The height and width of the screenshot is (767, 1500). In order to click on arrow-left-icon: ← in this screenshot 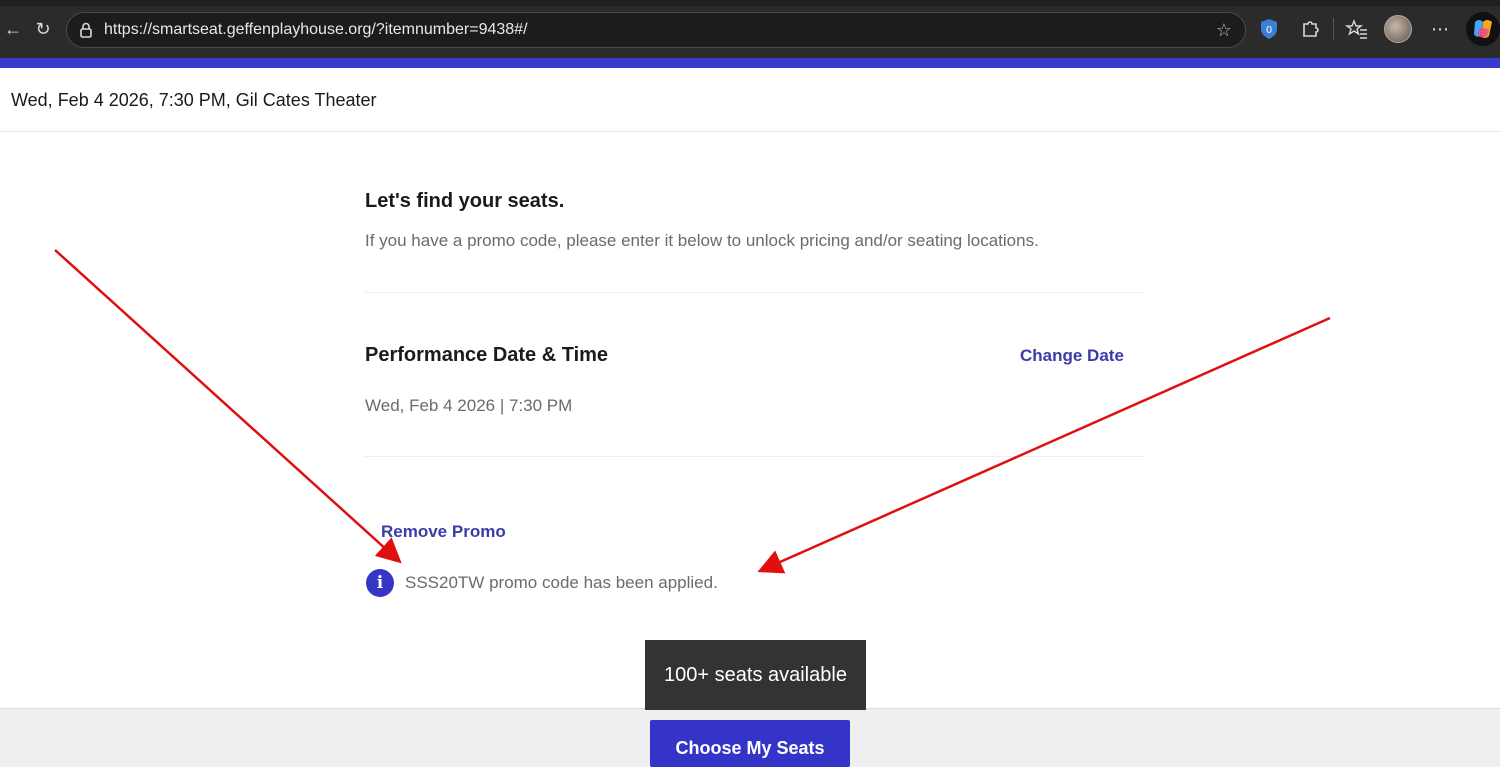, I will do `click(13, 29)`.